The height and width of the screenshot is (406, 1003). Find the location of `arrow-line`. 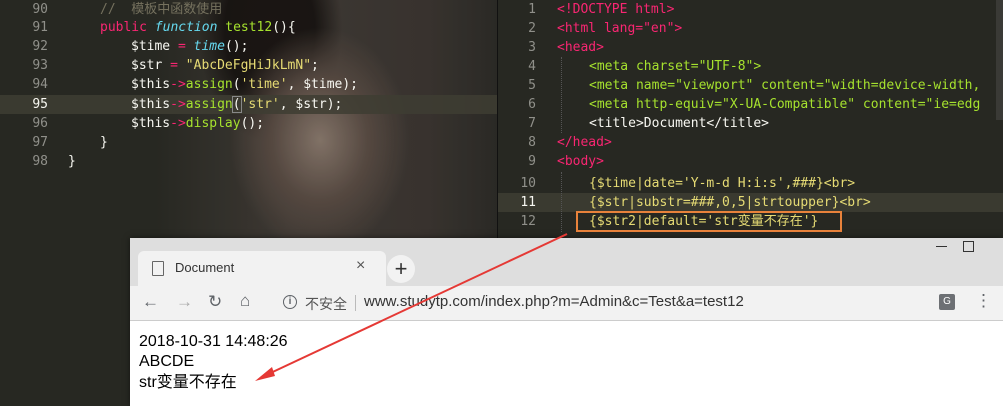

arrow-line is located at coordinates (414, 305).